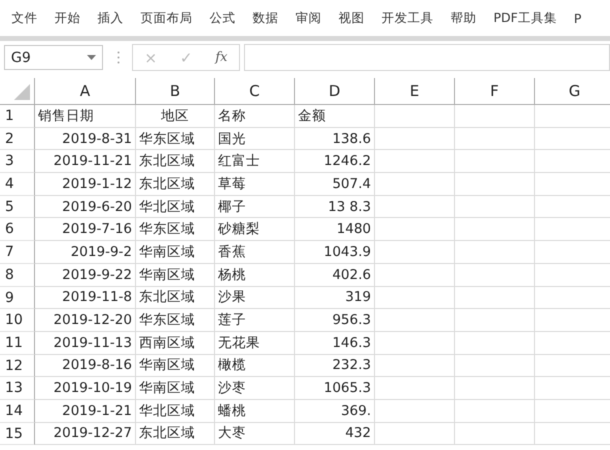 This screenshot has height=450, width=610. Describe the element at coordinates (335, 411) in the screenshot. I see `table-cell: 369.` at that location.